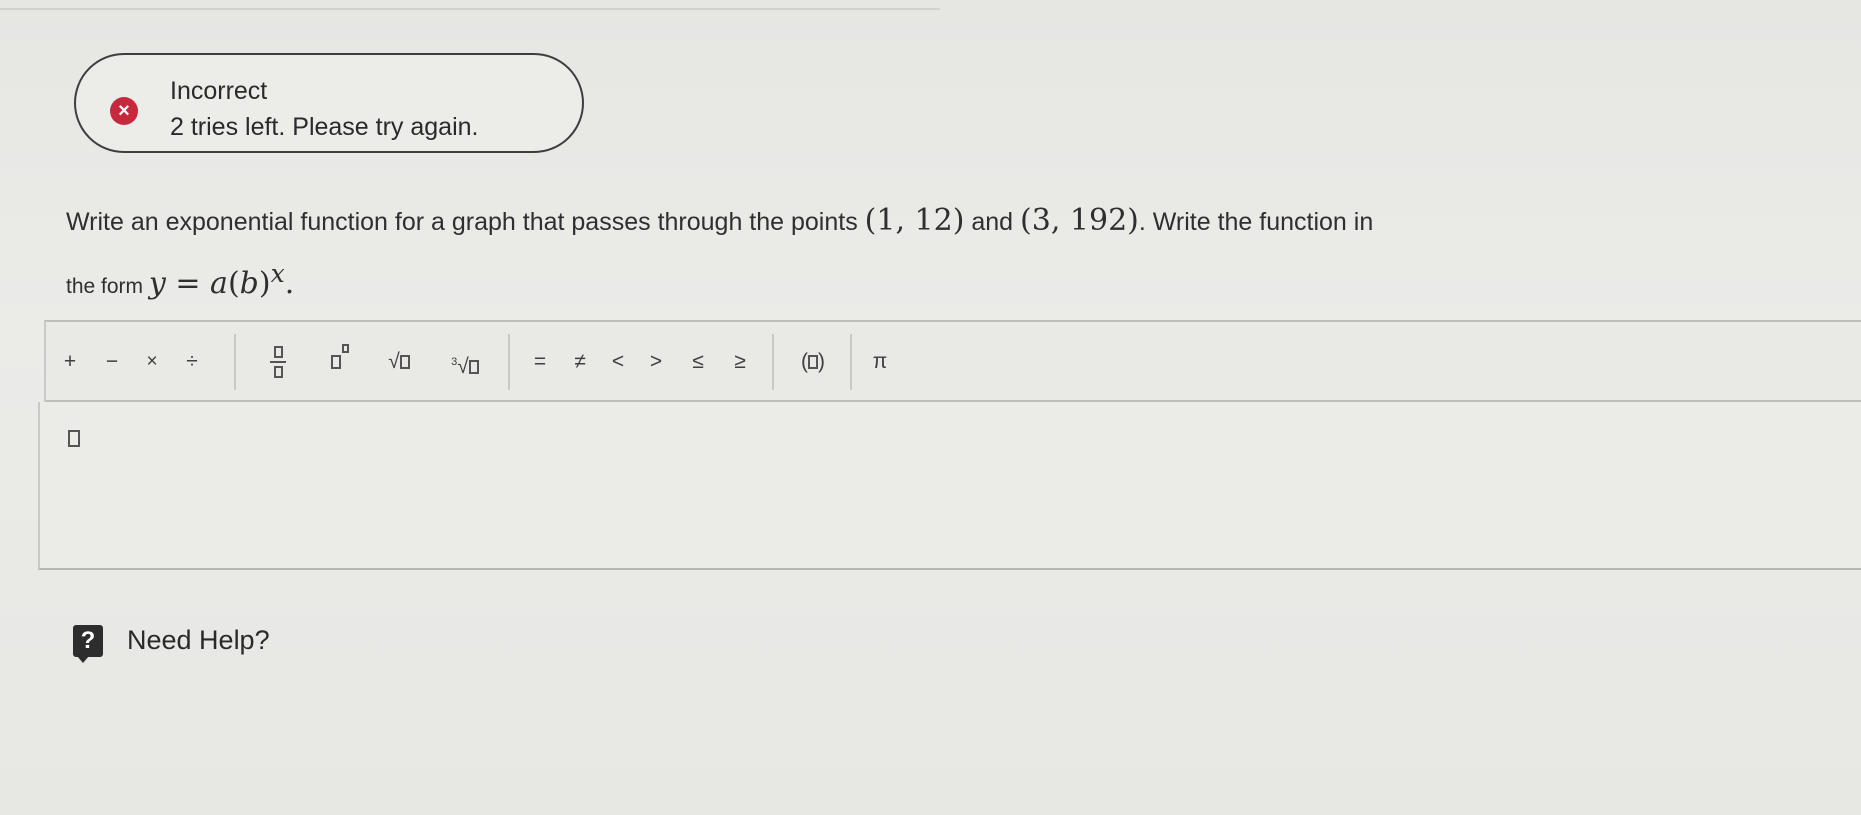  What do you see at coordinates (952, 361) in the screenshot?
I see `math-toolbar: + − × ÷ √ 3√ = ≠ < > ≤ ≥ () π` at bounding box center [952, 361].